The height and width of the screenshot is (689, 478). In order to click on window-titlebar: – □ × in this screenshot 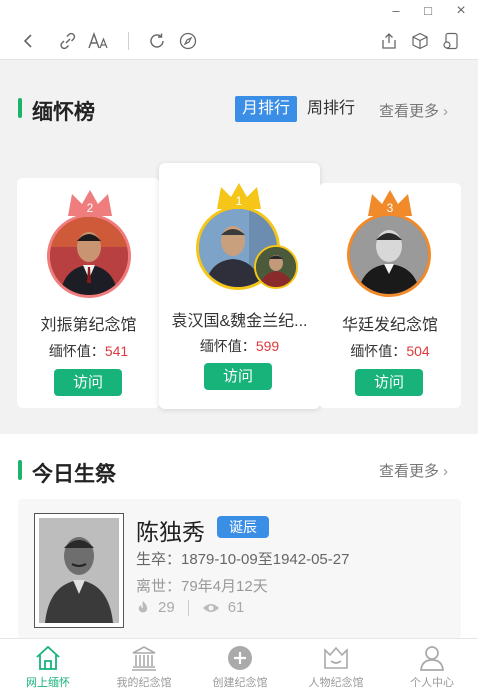, I will do `click(239, 11)`.